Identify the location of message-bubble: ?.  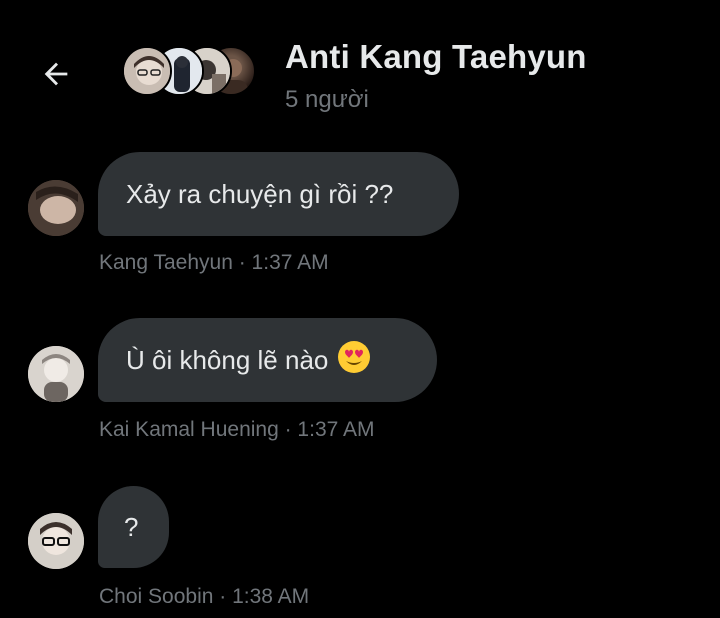
(133, 527).